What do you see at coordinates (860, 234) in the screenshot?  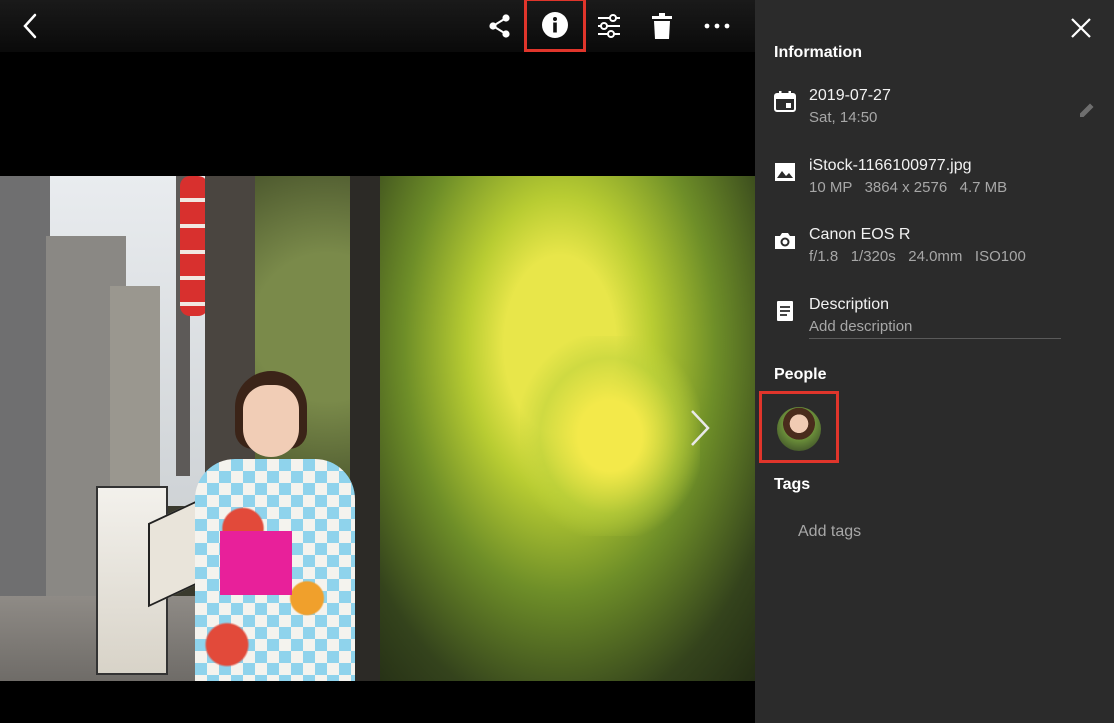 I see `camera-model: Canon EOS R` at bounding box center [860, 234].